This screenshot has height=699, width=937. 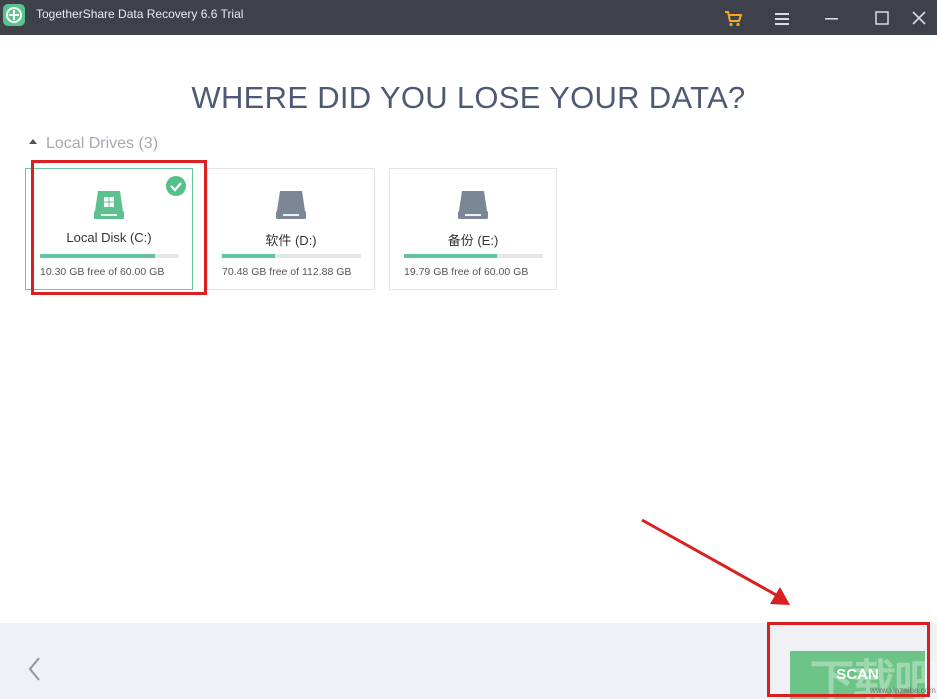 I want to click on annotation-box-drive, so click(x=119, y=227).